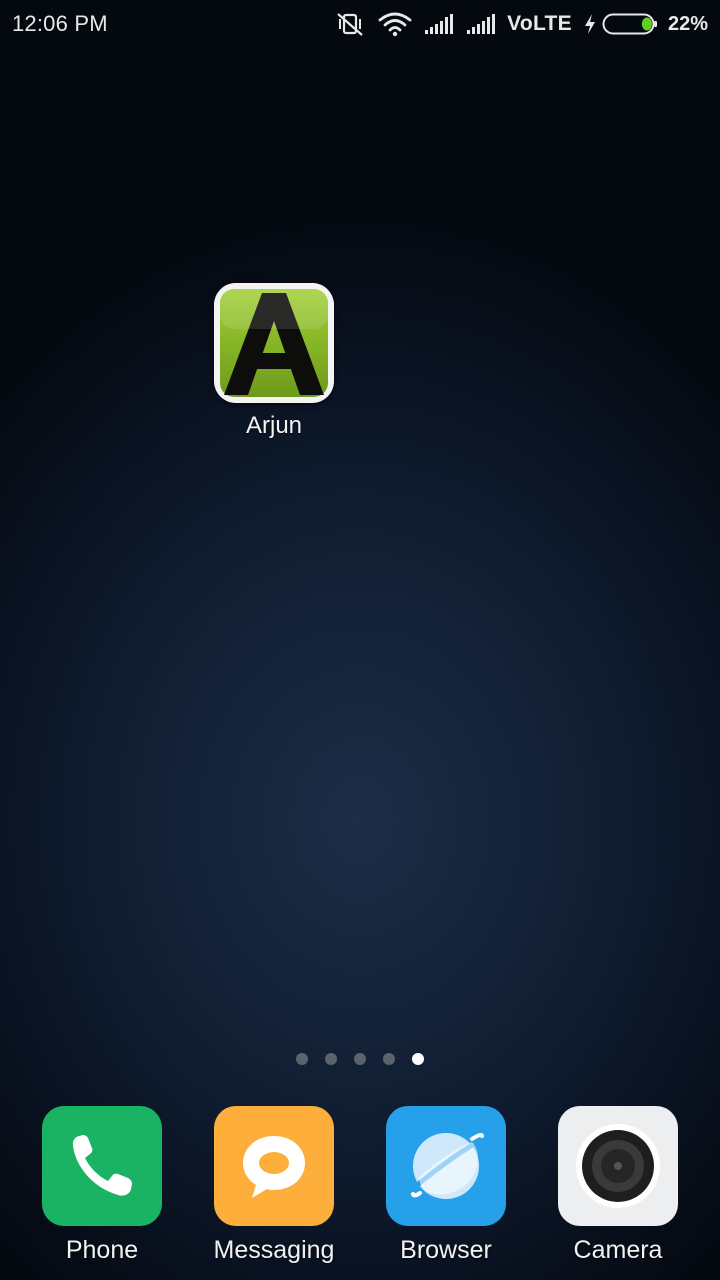 This screenshot has width=720, height=1280. I want to click on page-dot-active, so click(418, 1059).